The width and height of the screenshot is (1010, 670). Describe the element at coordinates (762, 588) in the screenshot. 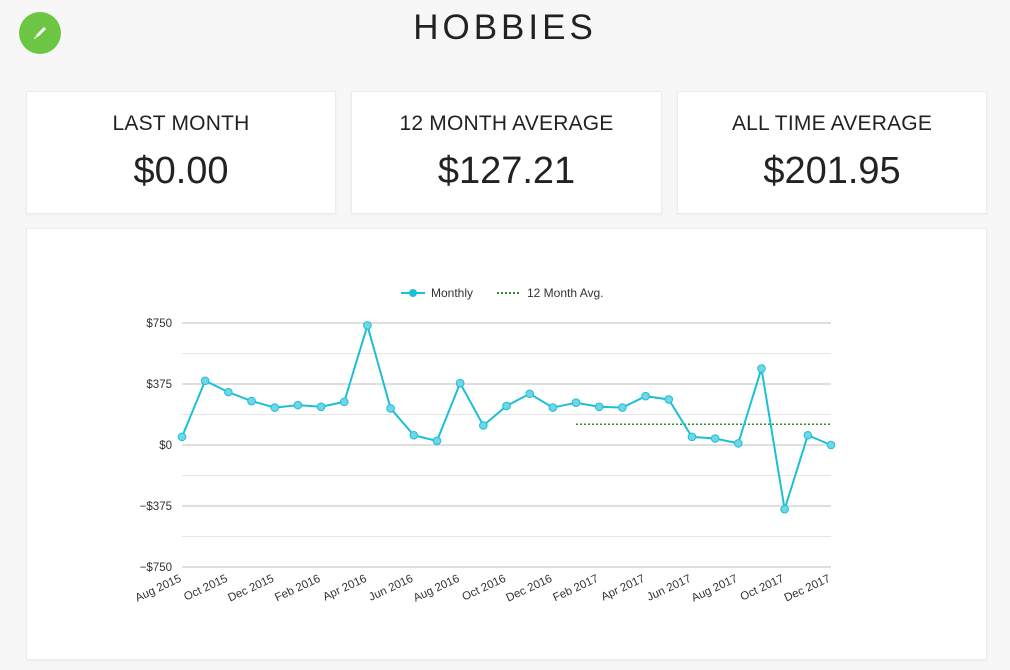

I see `x-tick-label: Oct 2017` at that location.